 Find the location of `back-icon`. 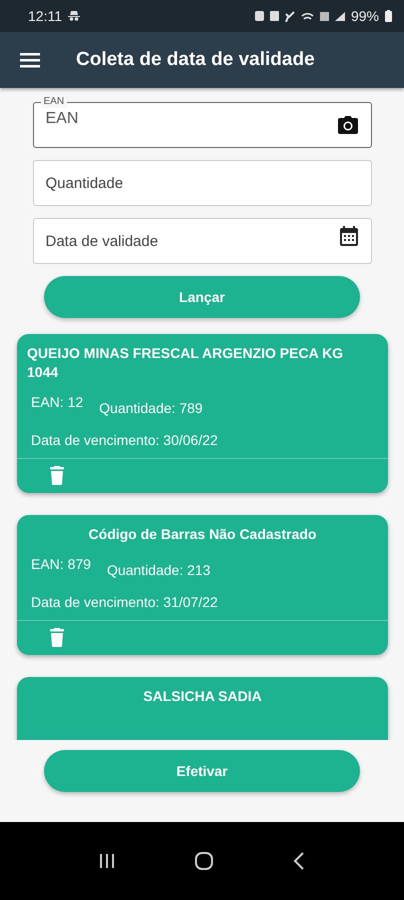

back-icon is located at coordinates (298, 861).